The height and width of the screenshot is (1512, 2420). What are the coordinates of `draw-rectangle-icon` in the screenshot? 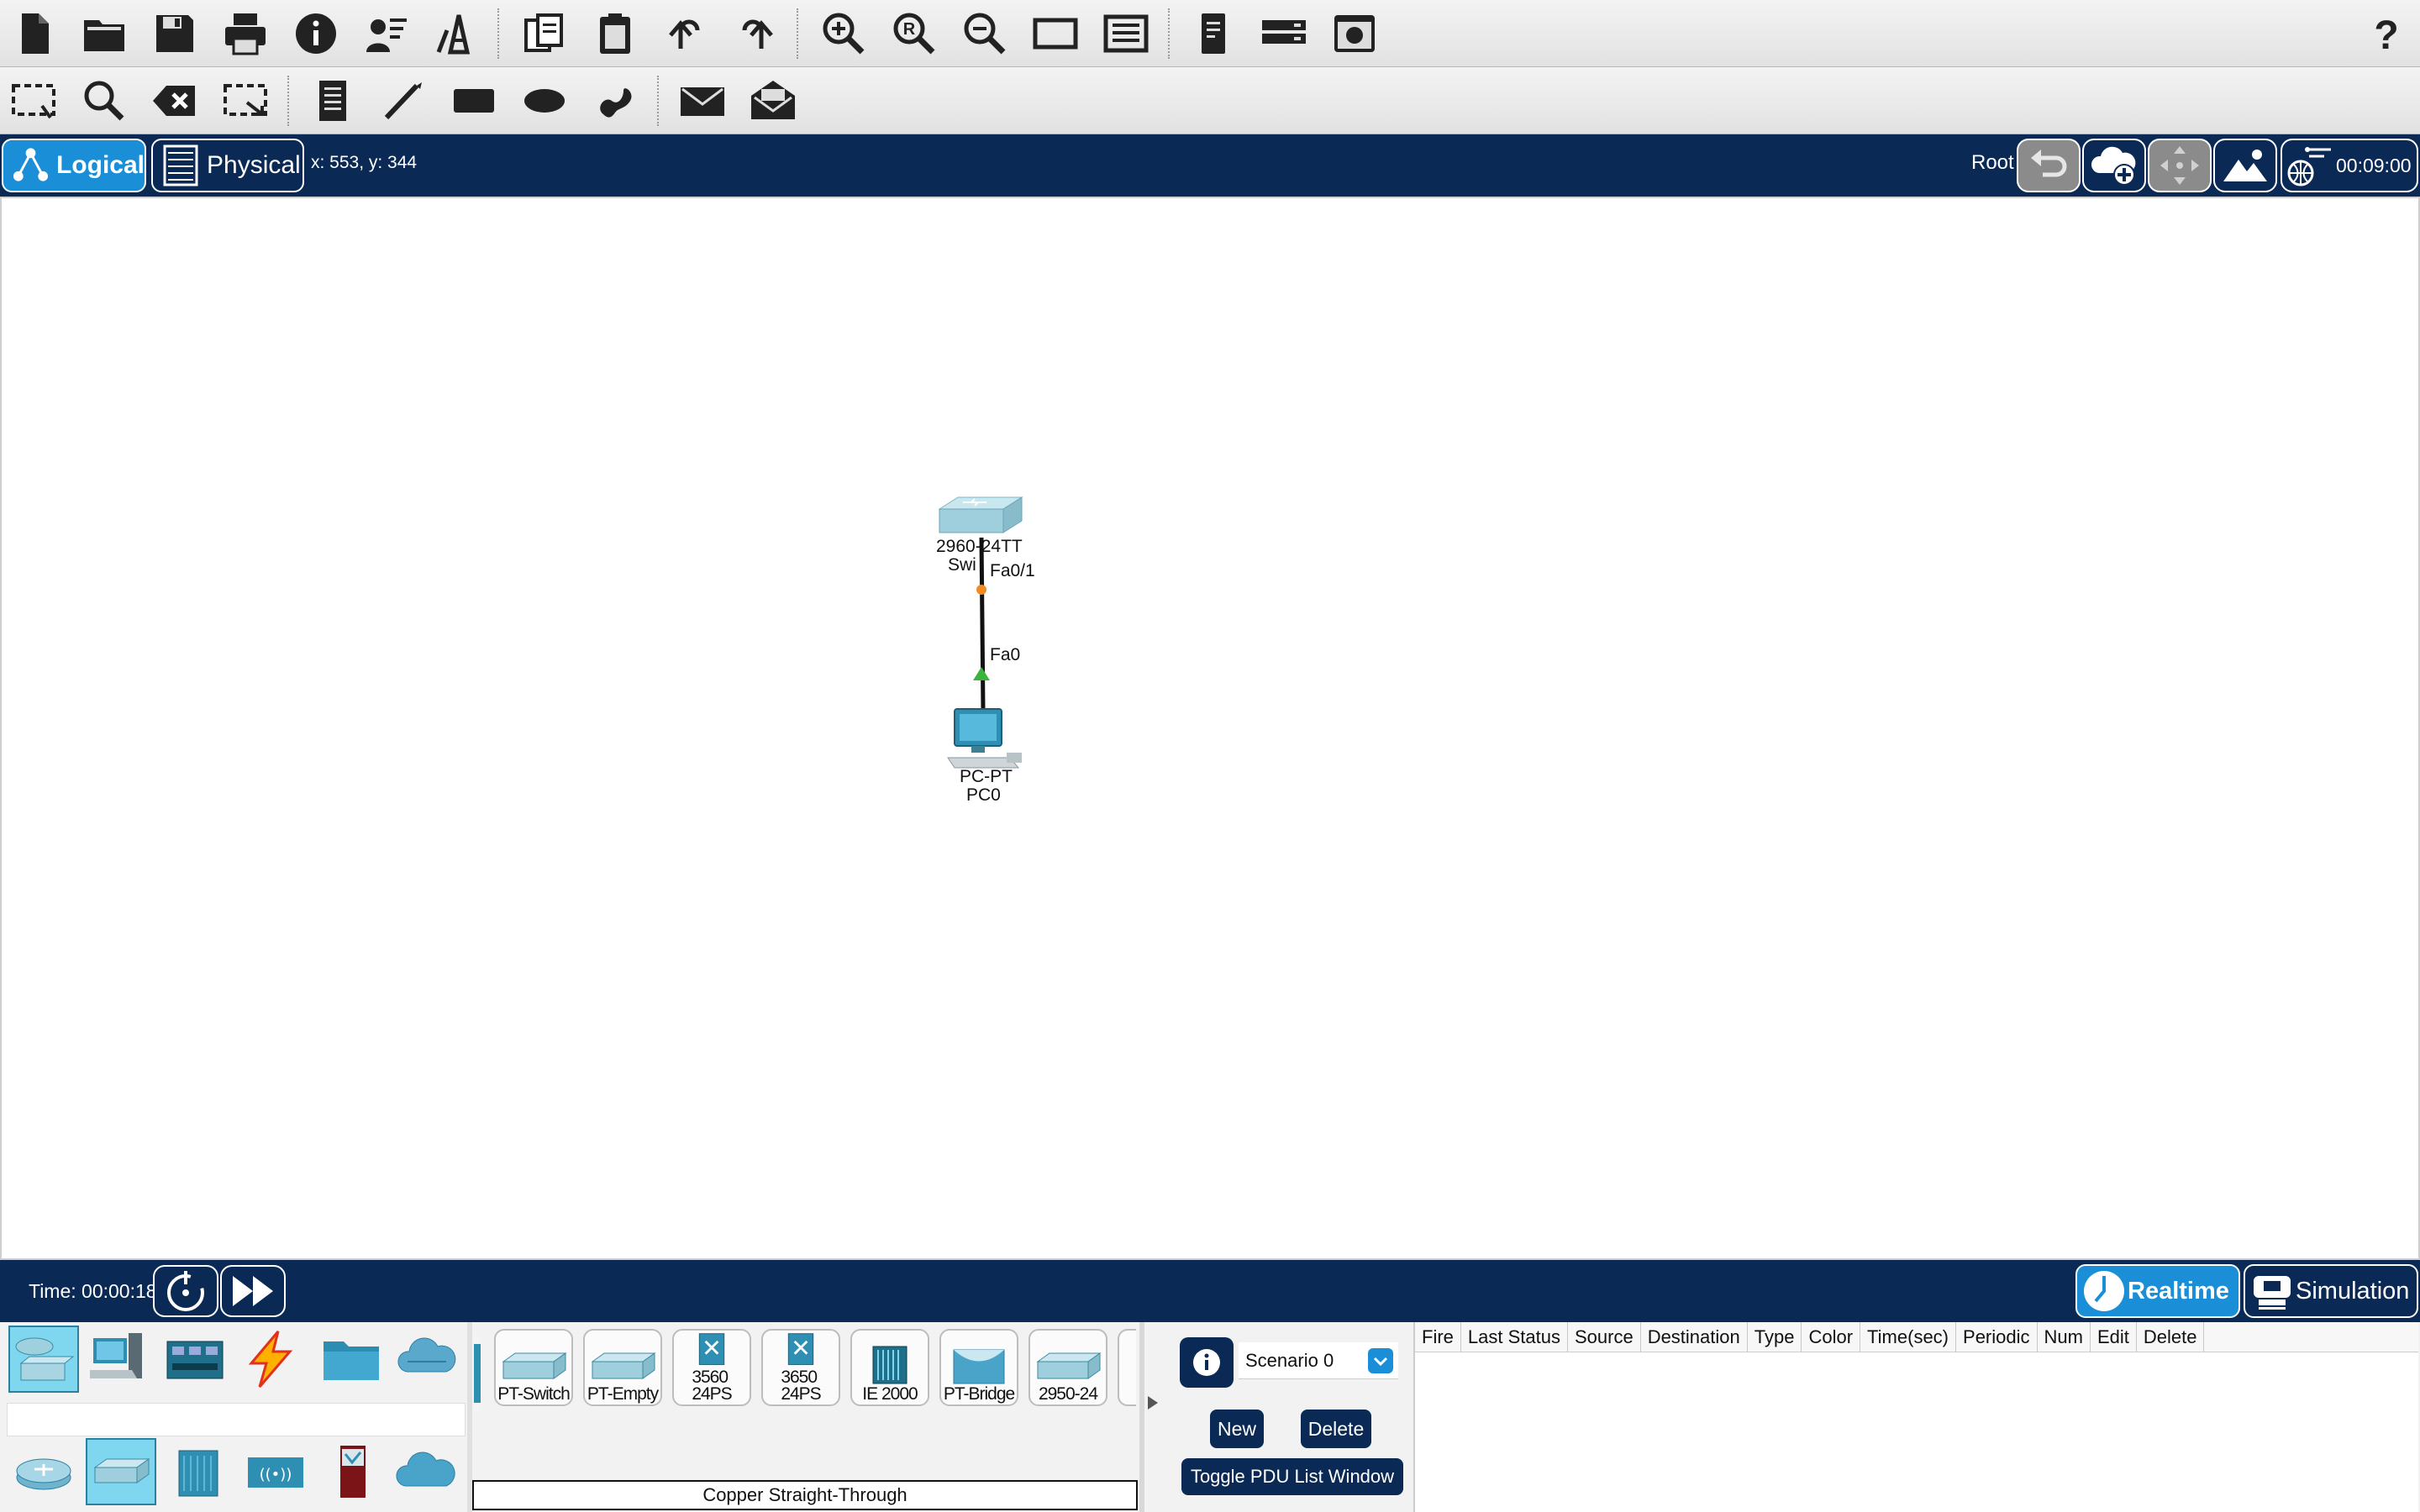 It's located at (473, 101).